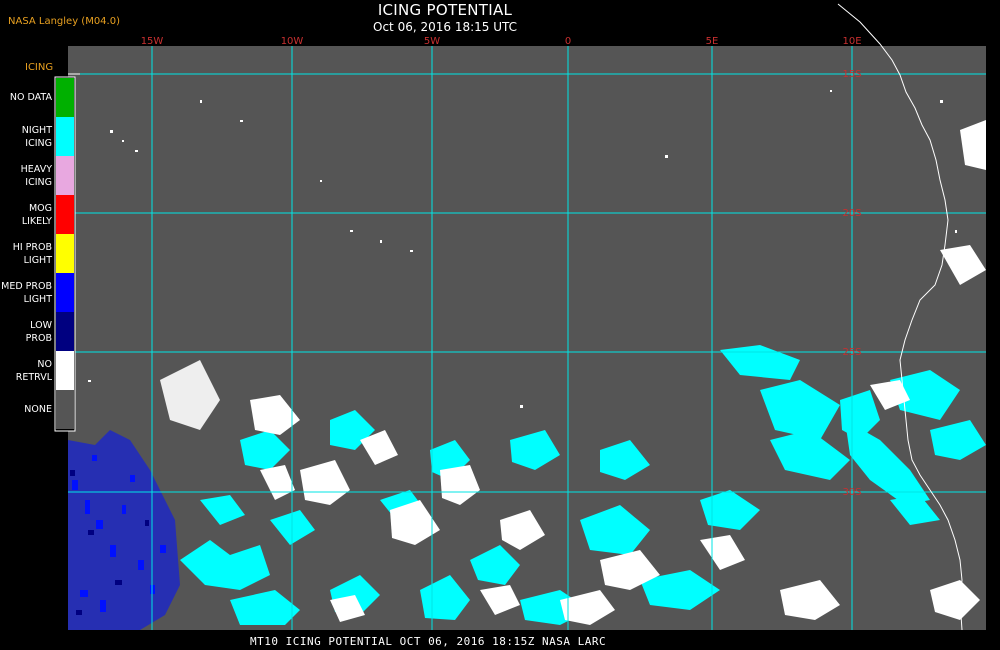  What do you see at coordinates (712, 41) in the screenshot?
I see `longitude-label: 5E` at bounding box center [712, 41].